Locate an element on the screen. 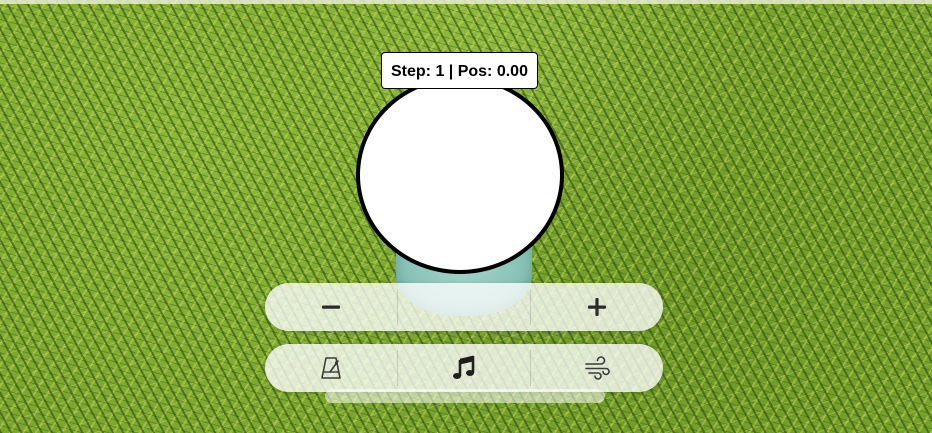 The height and width of the screenshot is (433, 932). plus-icon is located at coordinates (597, 307).